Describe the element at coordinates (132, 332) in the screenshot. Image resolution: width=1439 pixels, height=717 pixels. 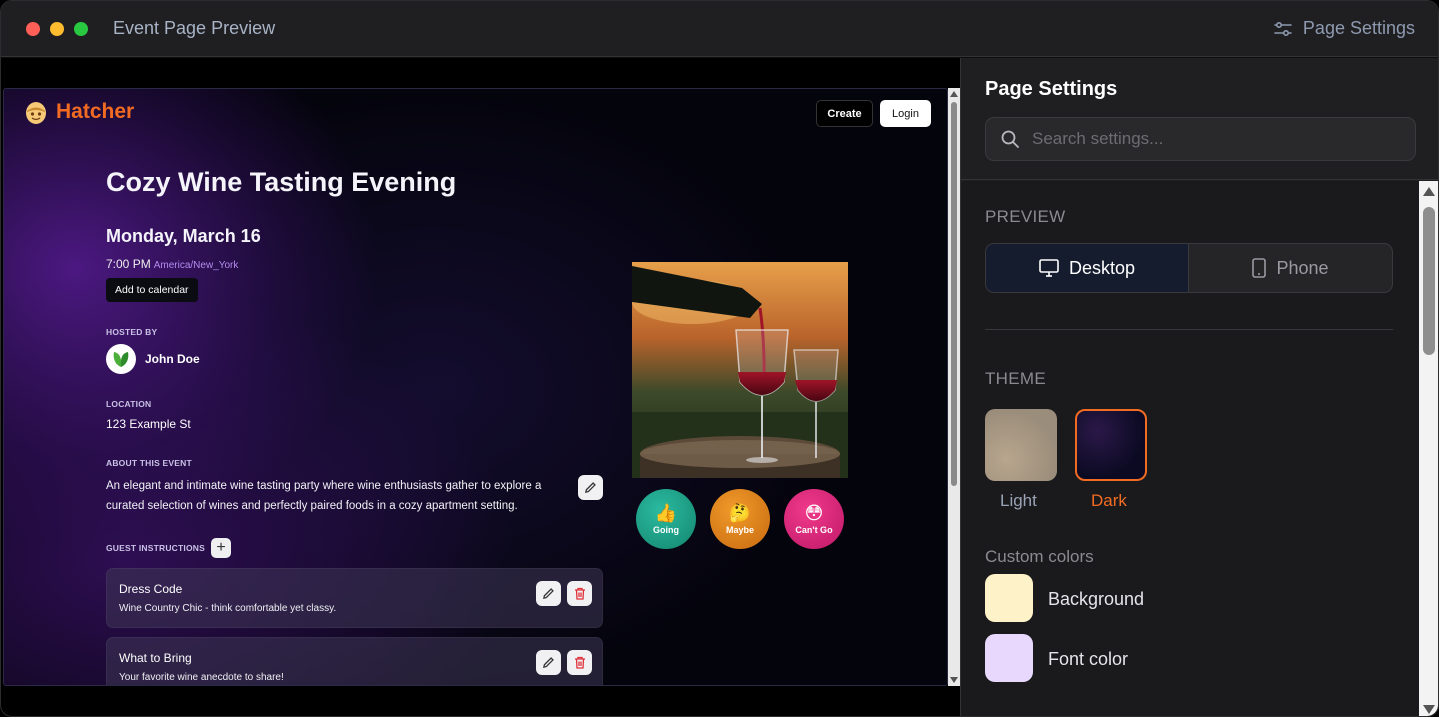
I see `hosted-by-label: HOSTED BY` at that location.